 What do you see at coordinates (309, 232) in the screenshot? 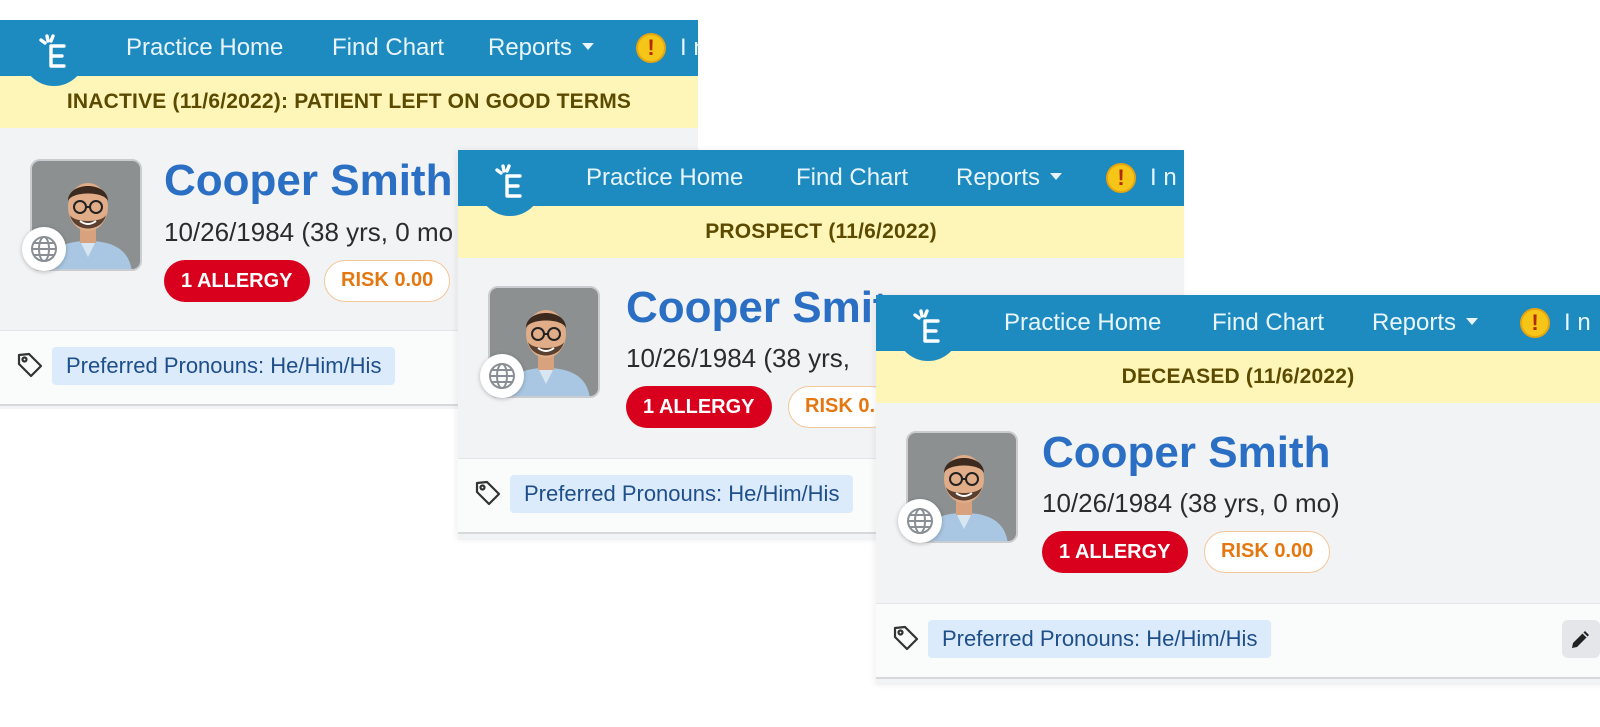
I see `patient-dob: 10/26/1984 (38 yrs, 0 mo` at bounding box center [309, 232].